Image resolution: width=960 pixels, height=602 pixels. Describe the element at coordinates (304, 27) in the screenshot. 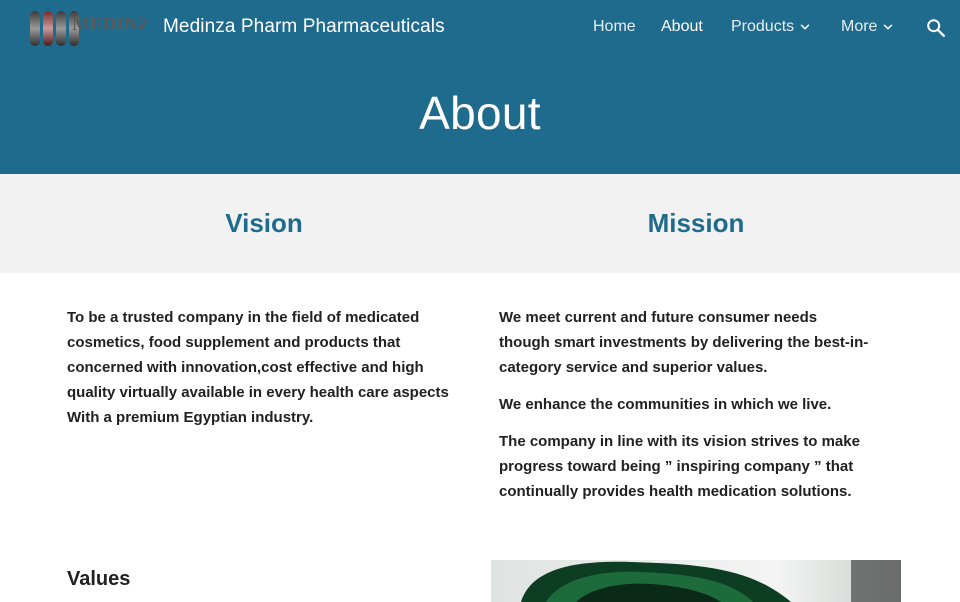

I see `site-title: Medinza Pharm Pharmaceuticals` at that location.